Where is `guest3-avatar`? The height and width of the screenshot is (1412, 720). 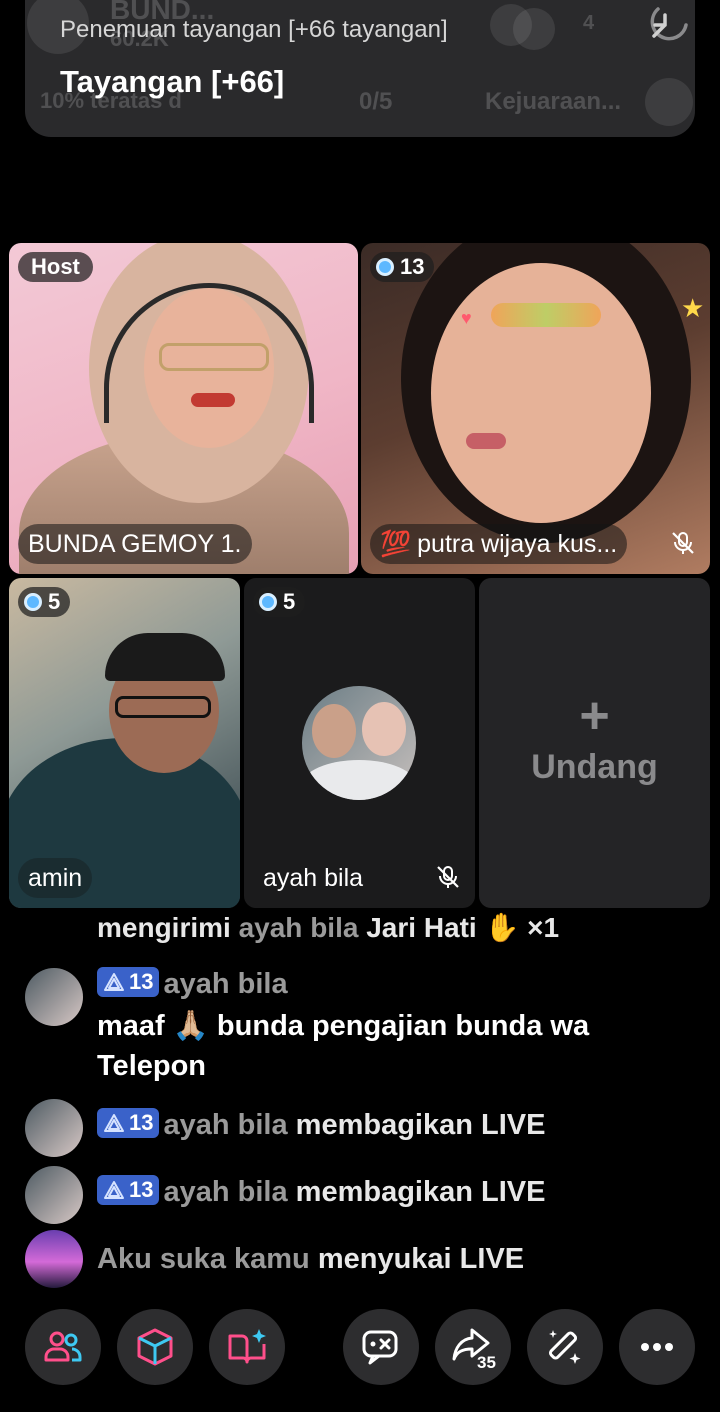 guest3-avatar is located at coordinates (359, 743).